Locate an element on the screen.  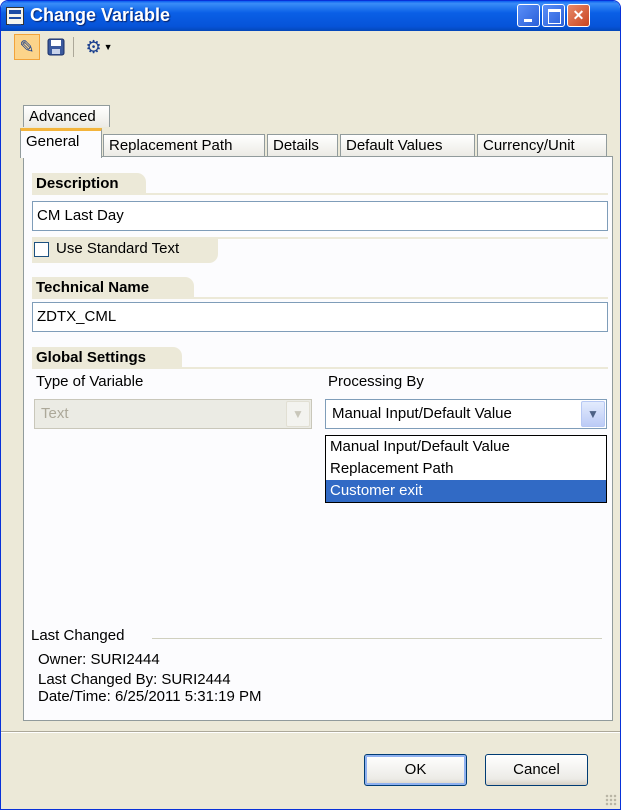
cancel-button: Cancel is located at coordinates (536, 770).